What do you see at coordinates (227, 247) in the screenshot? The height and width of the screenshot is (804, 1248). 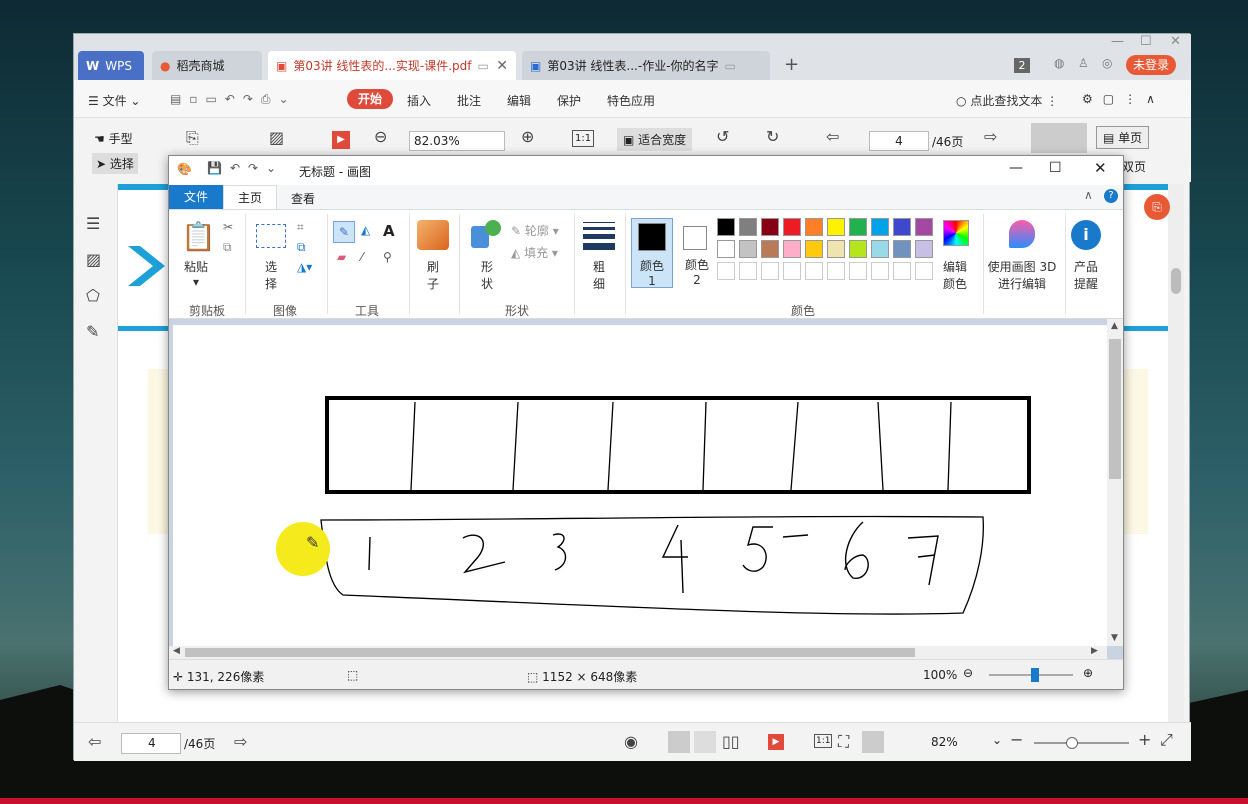 I see `copy-icon: ⧉` at bounding box center [227, 247].